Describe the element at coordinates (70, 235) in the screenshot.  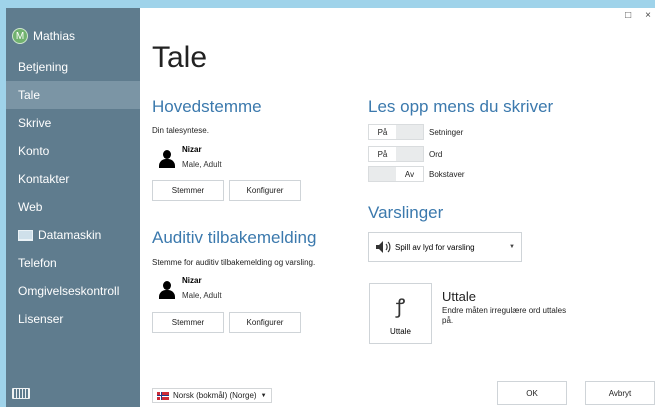
I see `sidebar-item-label: Datamaskin` at that location.